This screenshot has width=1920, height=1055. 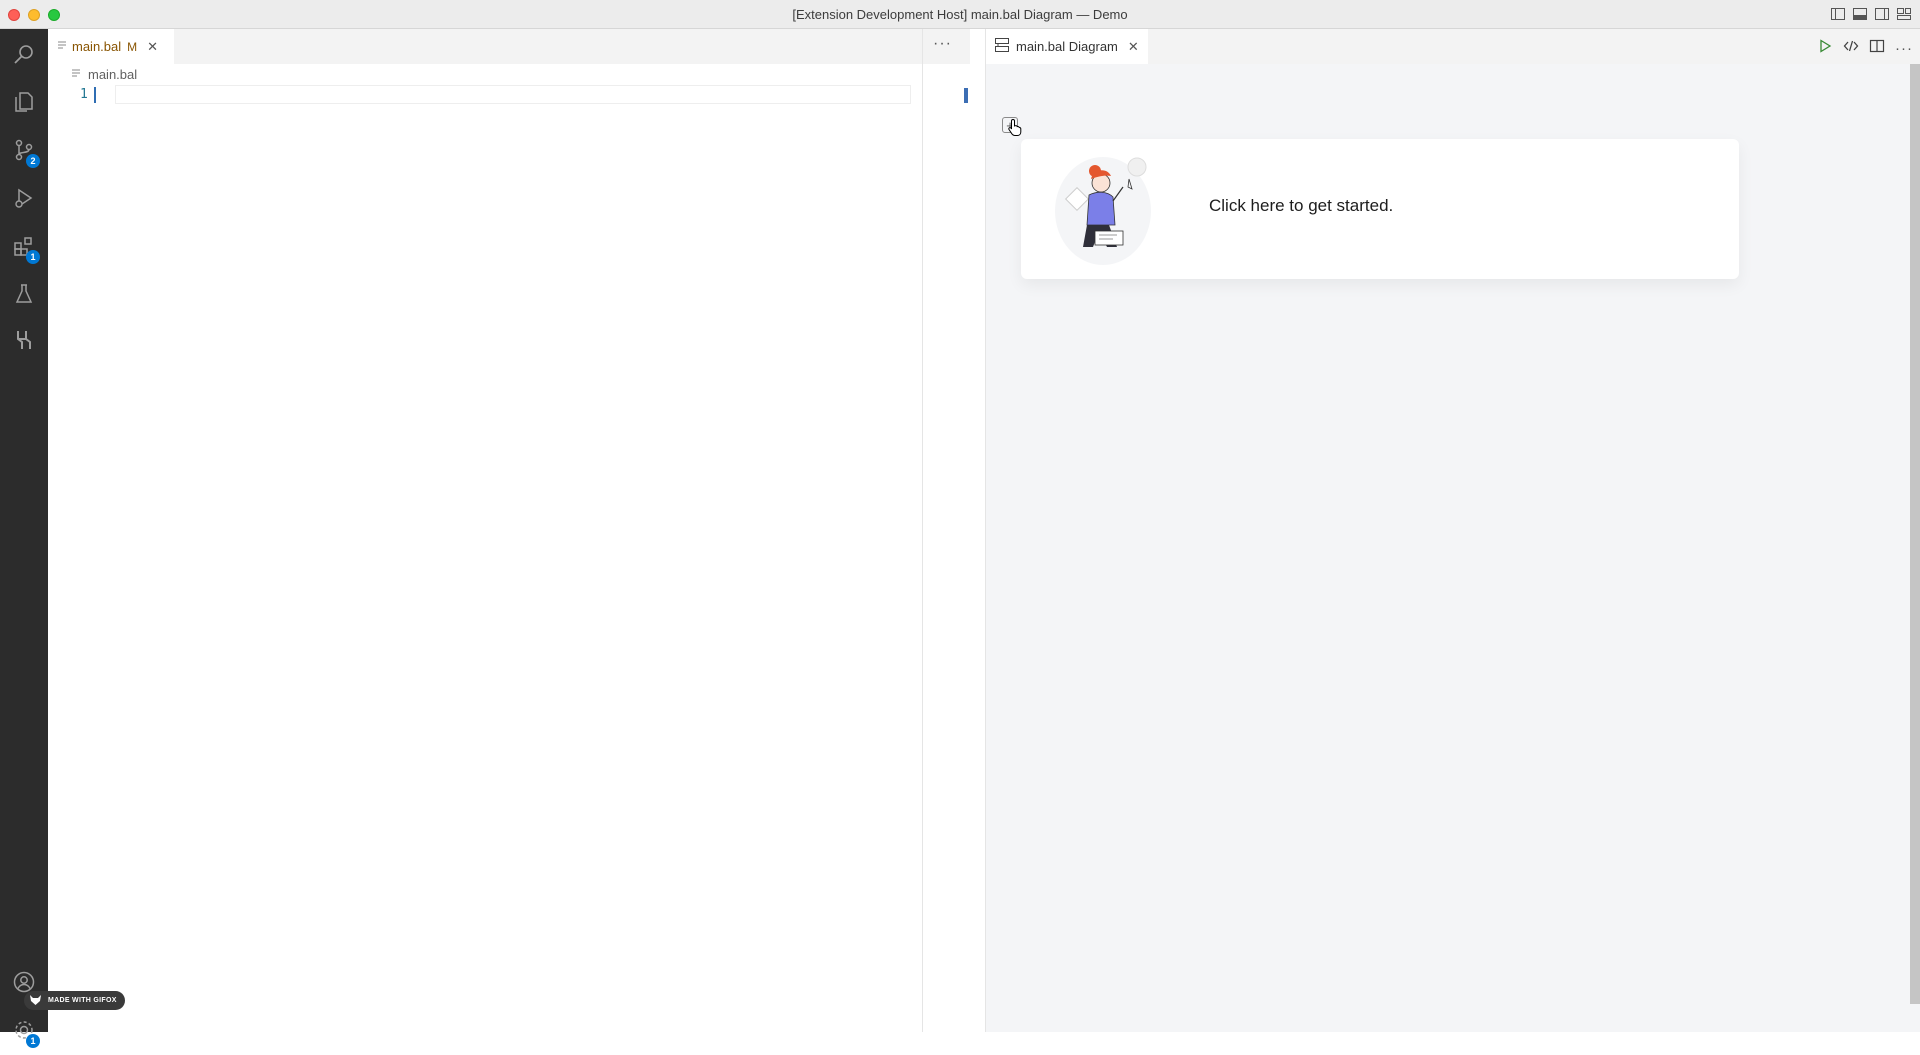 I want to click on extensions-badge: 1, so click(x=33, y=257).